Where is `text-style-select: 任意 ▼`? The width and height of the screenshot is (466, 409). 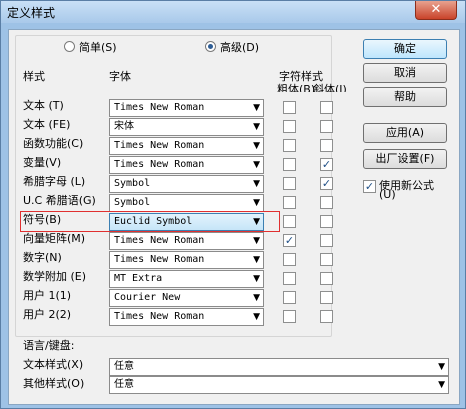
text-style-select: 任意 ▼ is located at coordinates (279, 367).